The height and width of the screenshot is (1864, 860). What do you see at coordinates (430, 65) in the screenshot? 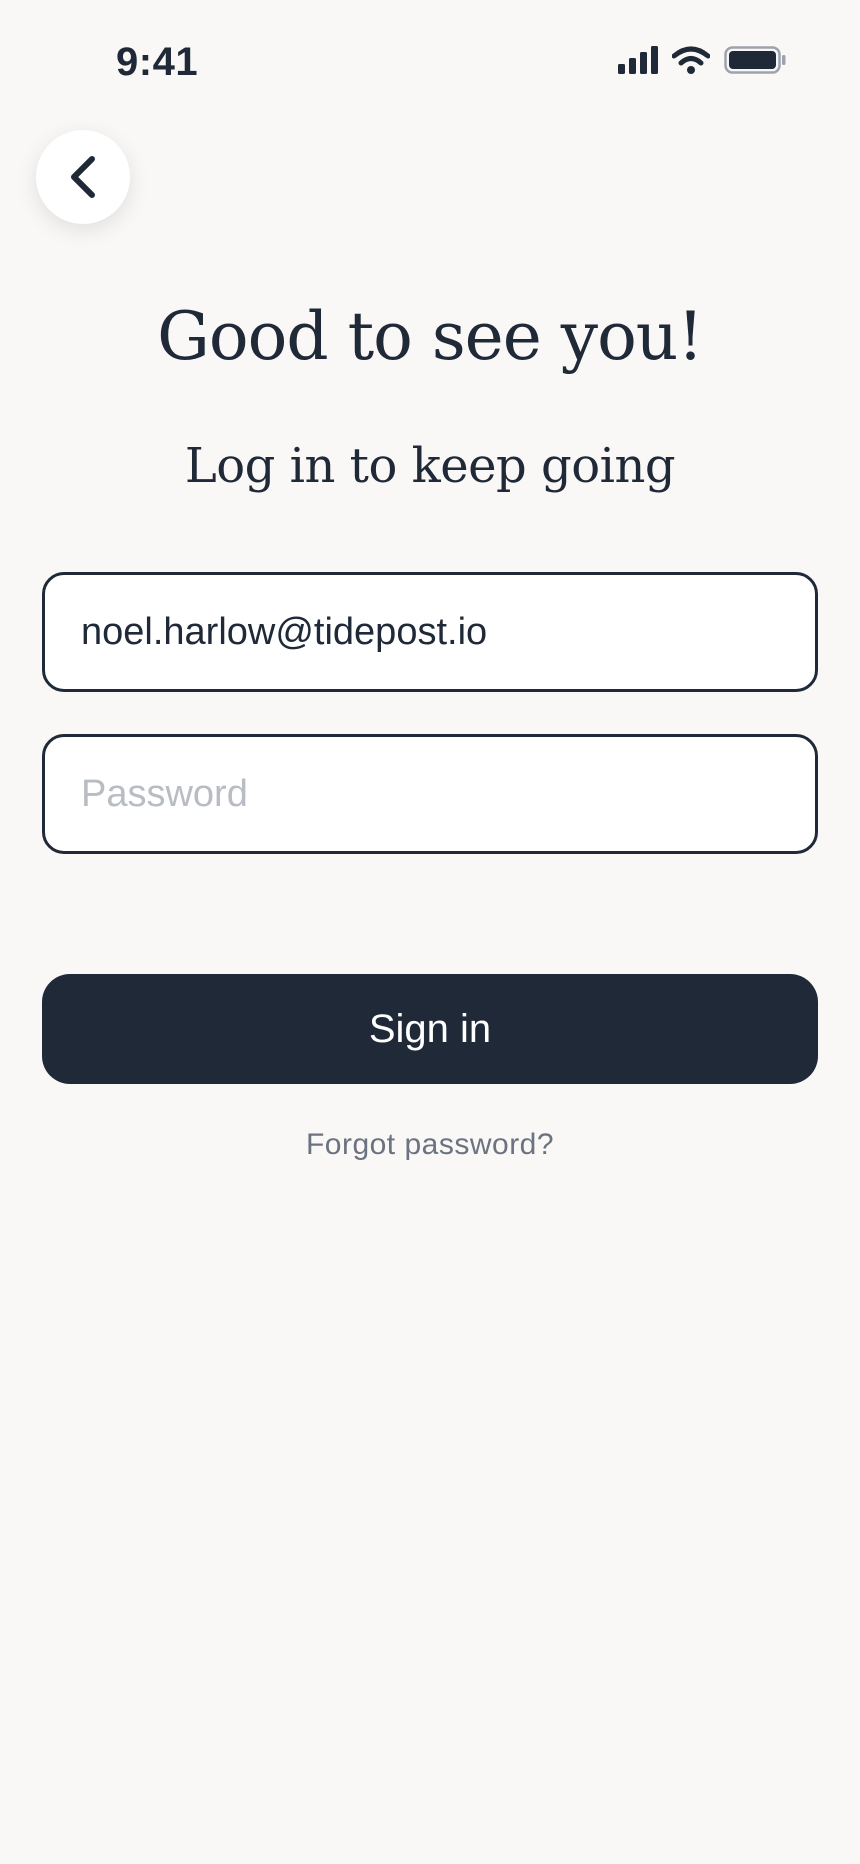
I see `status-bar: 9:41` at bounding box center [430, 65].